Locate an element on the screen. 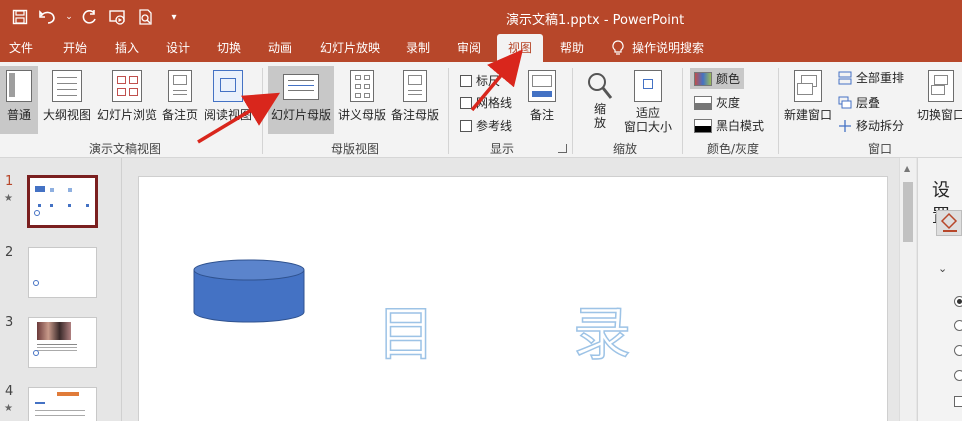  slide-master-icon is located at coordinates (301, 87).